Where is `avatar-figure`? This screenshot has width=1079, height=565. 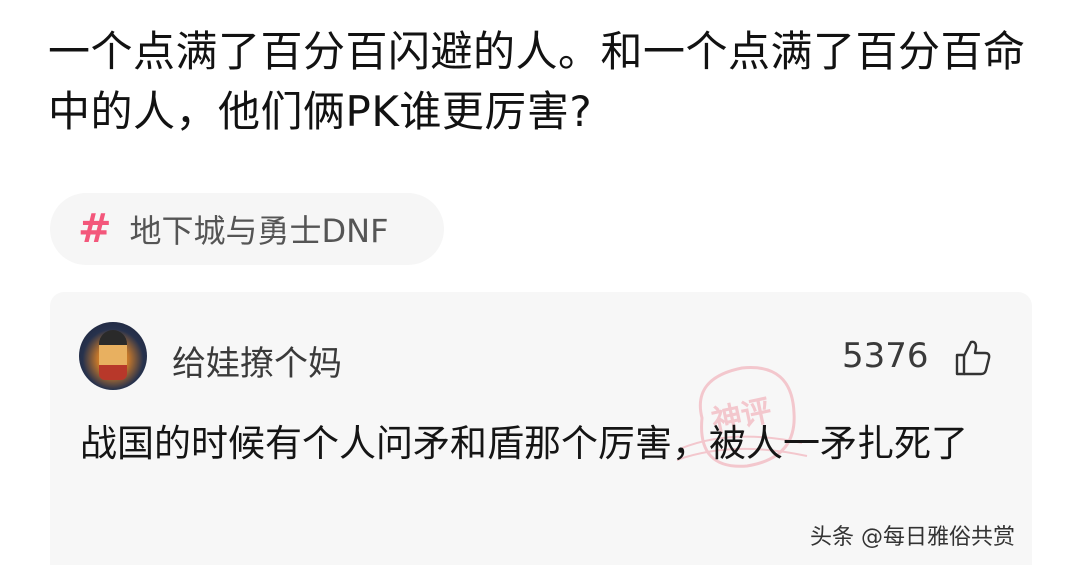 avatar-figure is located at coordinates (113, 355).